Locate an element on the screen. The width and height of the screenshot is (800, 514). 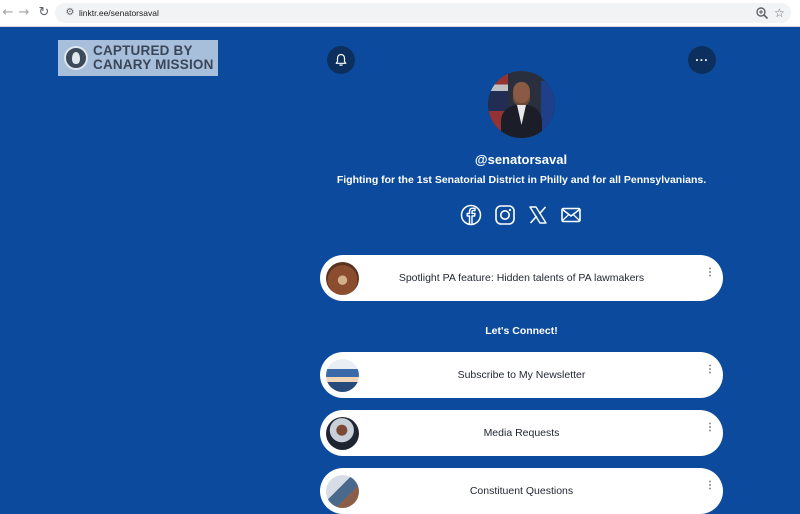
forward-arrow-icon: → is located at coordinates (24, 13).